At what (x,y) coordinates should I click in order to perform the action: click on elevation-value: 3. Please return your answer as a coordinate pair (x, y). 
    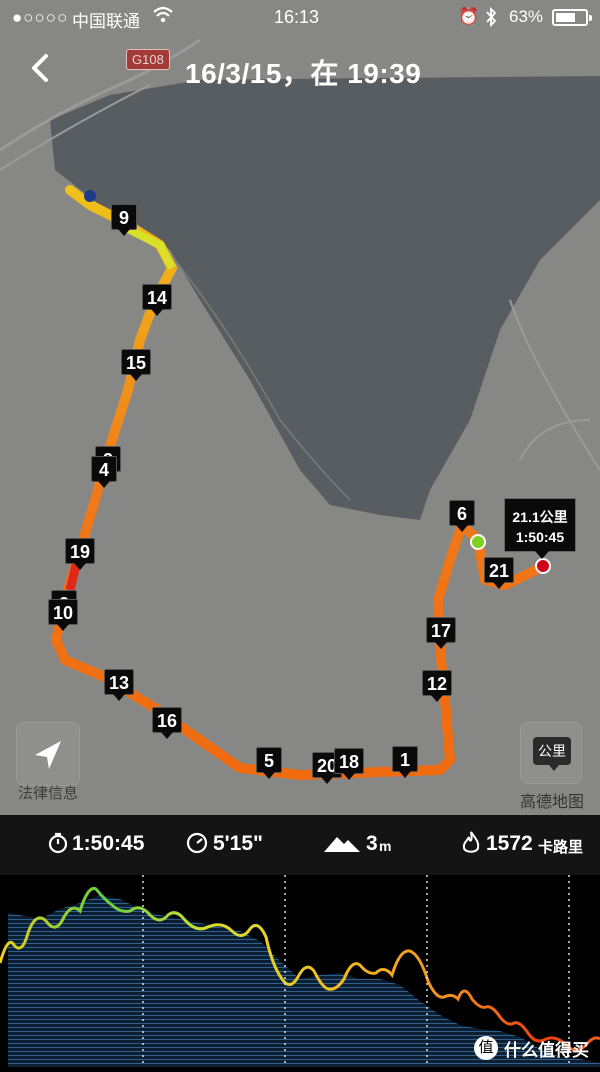
    Looking at the image, I should click on (372, 843).